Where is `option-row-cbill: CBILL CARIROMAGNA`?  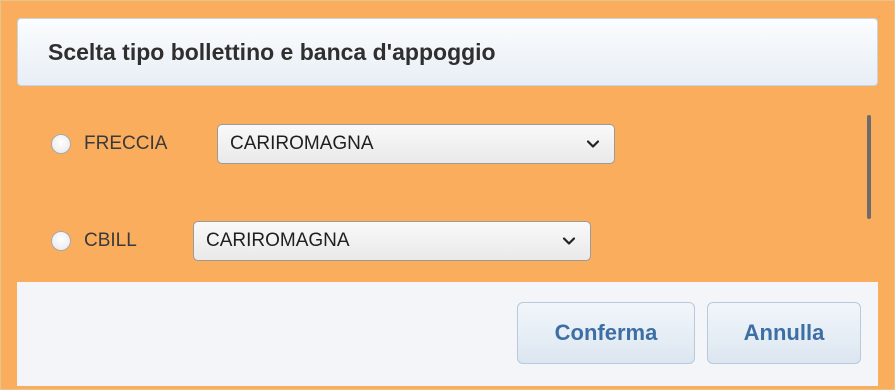 option-row-cbill: CBILL CARIROMAGNA is located at coordinates (337, 241).